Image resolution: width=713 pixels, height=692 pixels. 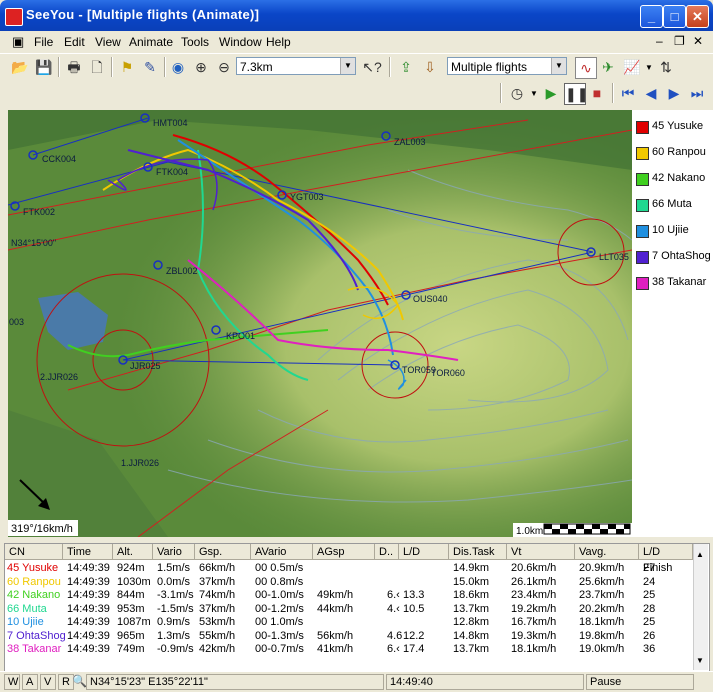 What do you see at coordinates (424, 552) in the screenshot?
I see `column-header: L/D` at bounding box center [424, 552].